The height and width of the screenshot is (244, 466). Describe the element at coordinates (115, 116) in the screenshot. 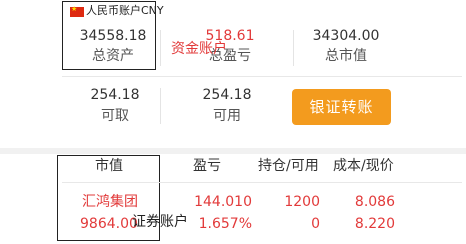

I see `withdrawable-label: 可取` at that location.